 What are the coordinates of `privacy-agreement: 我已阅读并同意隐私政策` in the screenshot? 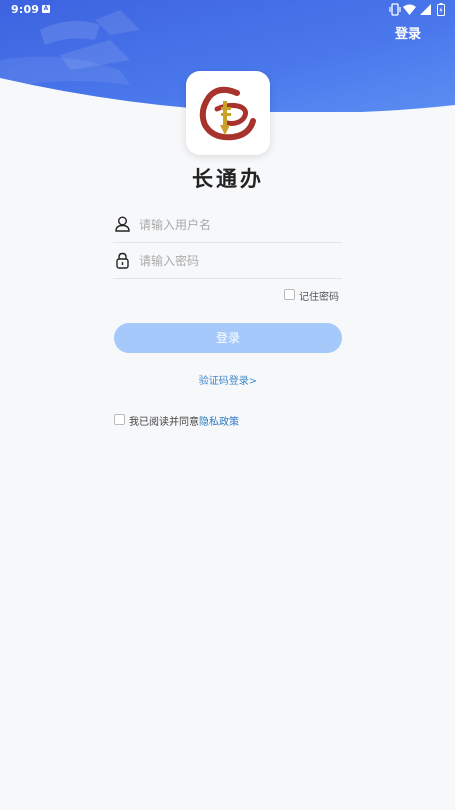 It's located at (193, 420).